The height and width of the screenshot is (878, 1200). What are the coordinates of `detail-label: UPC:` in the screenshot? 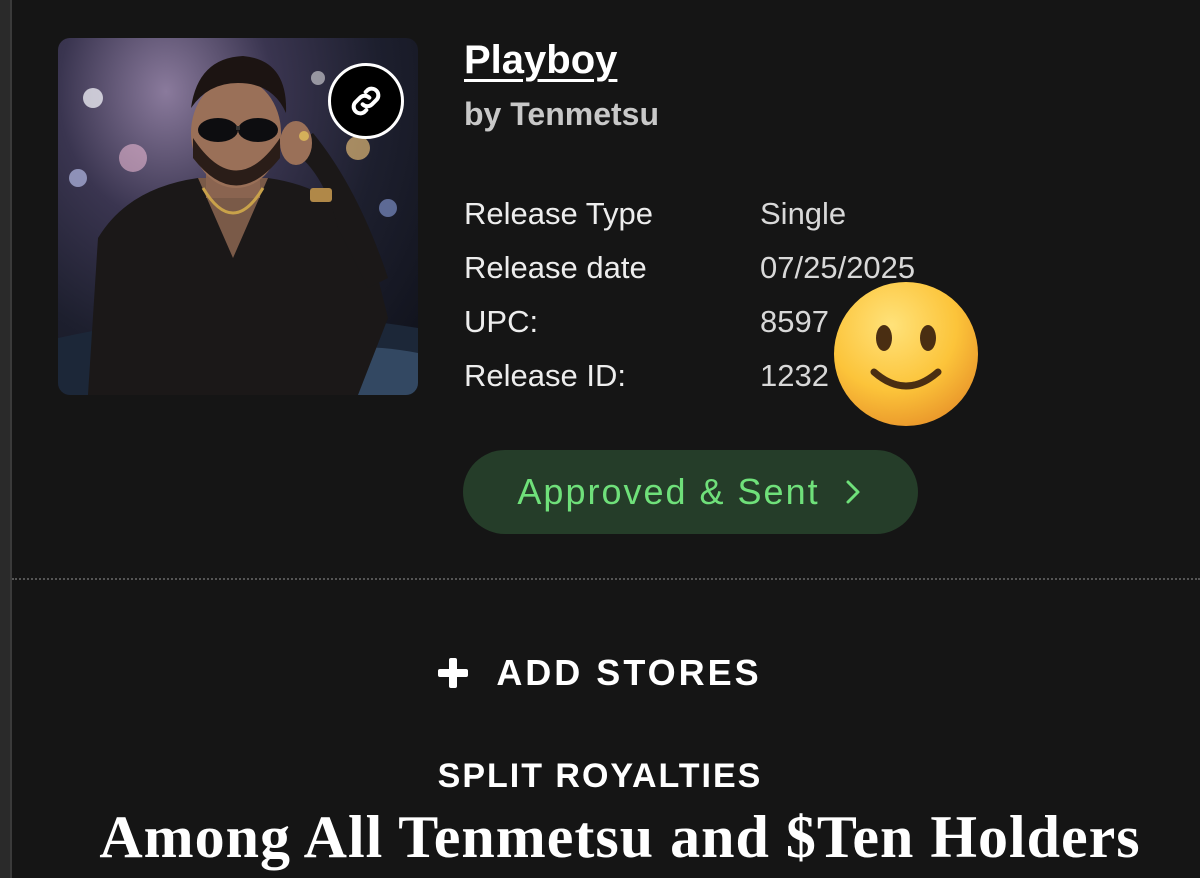 It's located at (501, 321).